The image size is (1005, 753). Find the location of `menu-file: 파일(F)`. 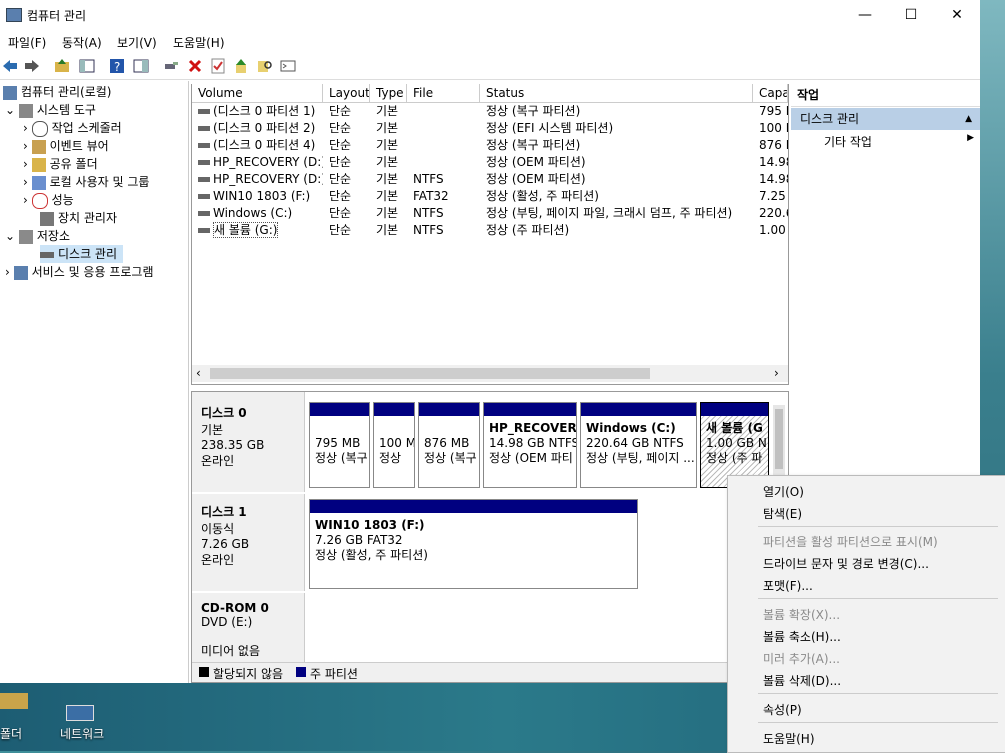

menu-file: 파일(F) is located at coordinates (27, 42).